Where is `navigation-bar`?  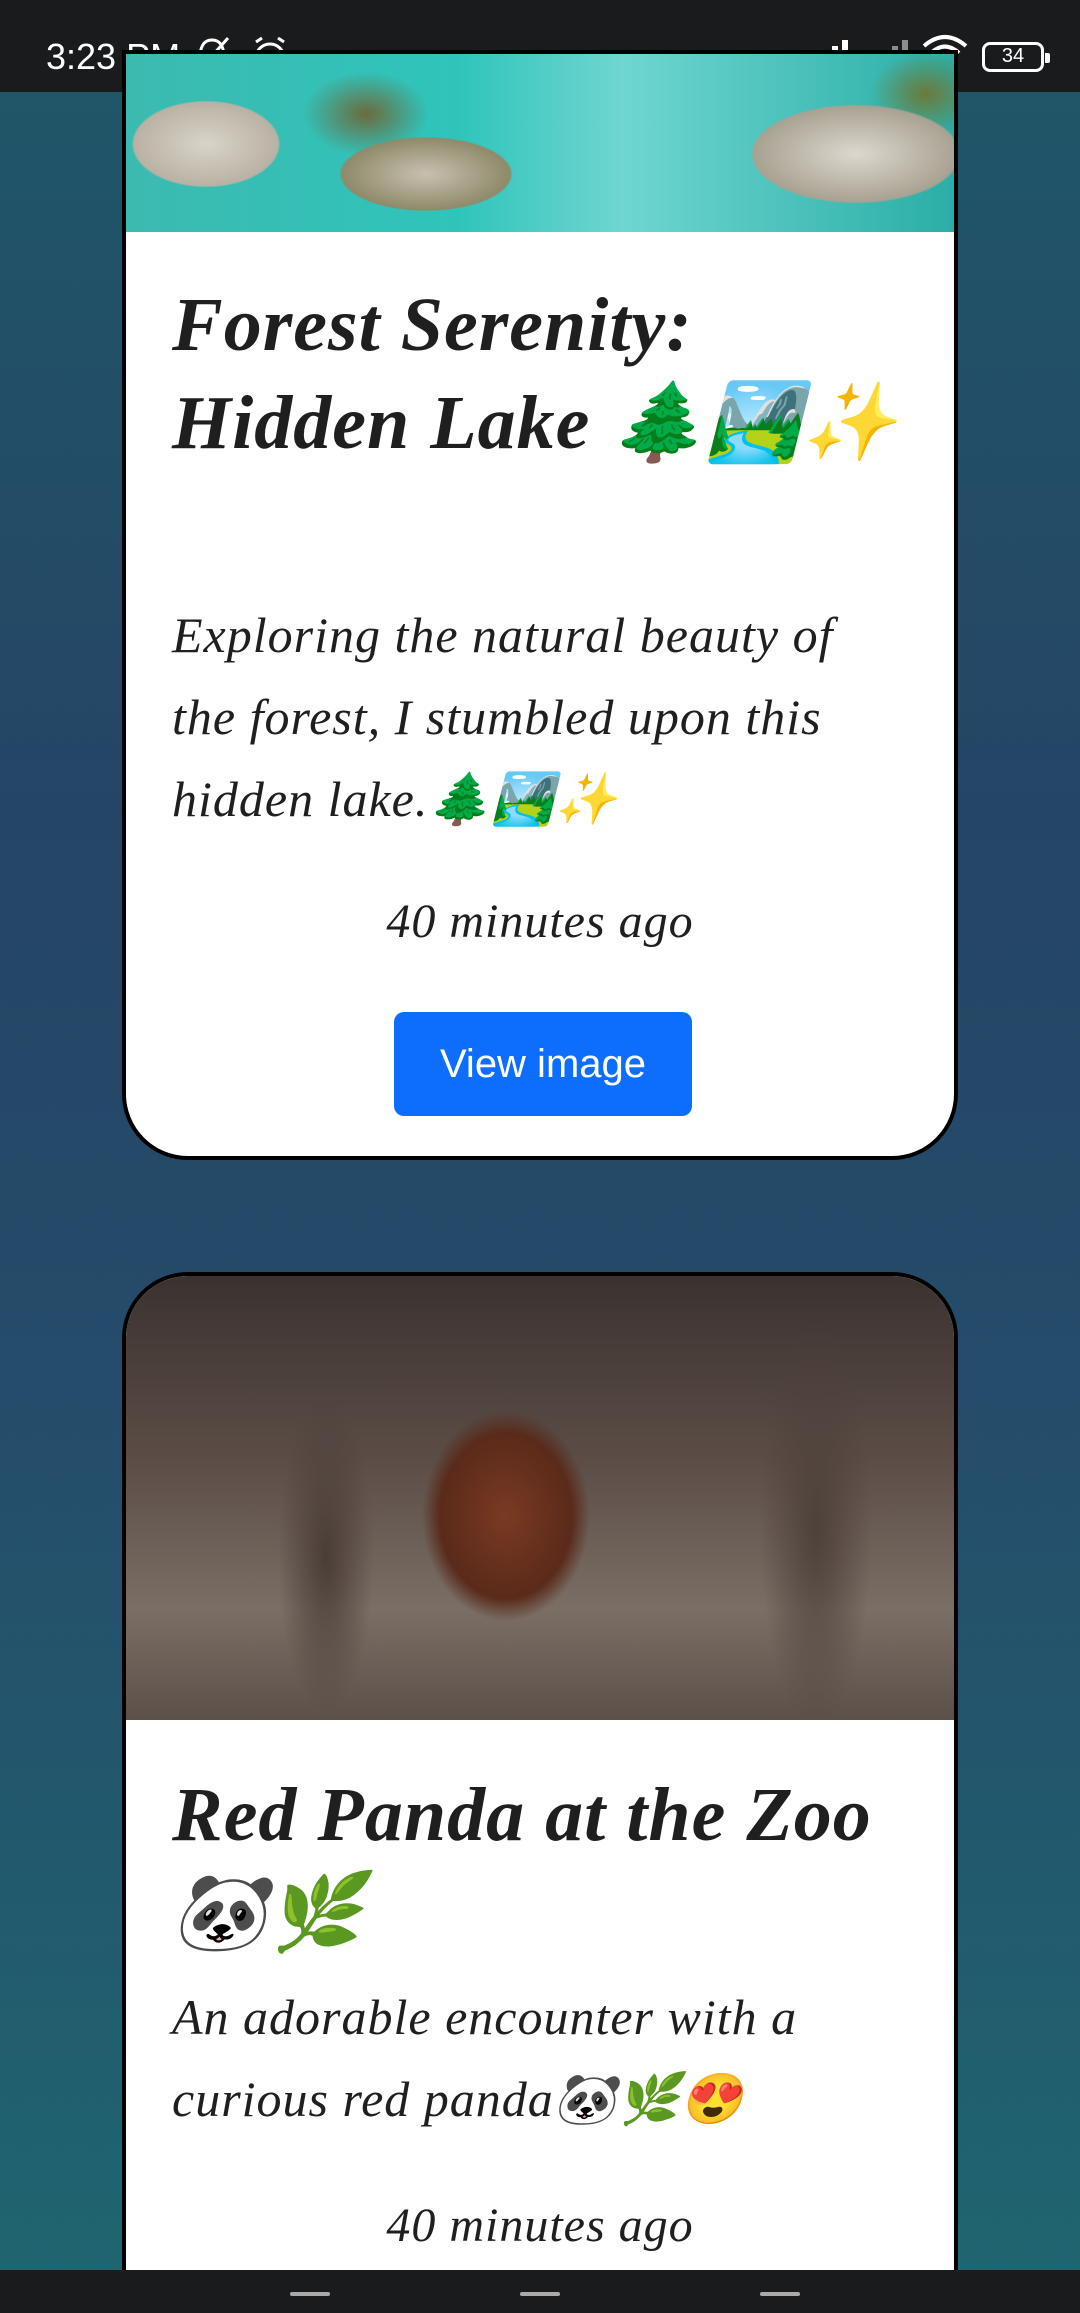 navigation-bar is located at coordinates (540, 2291).